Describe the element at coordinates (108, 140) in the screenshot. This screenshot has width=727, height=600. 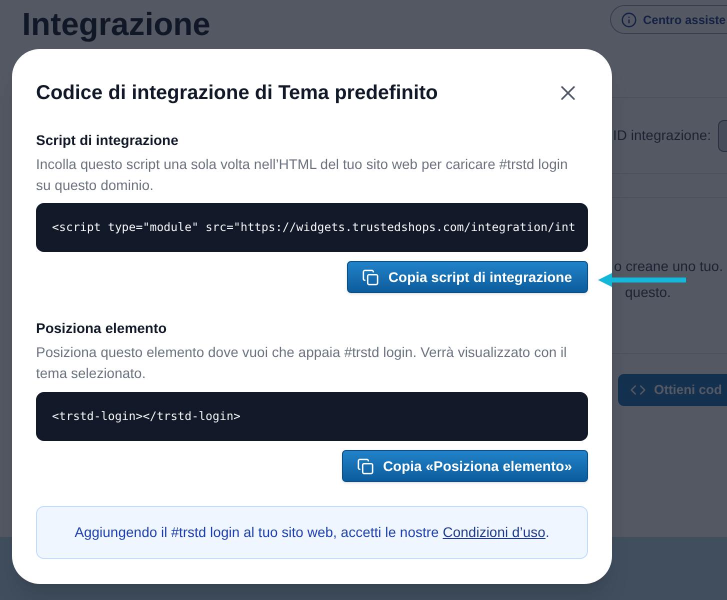
I see `section-heading: Script di integrazione` at that location.